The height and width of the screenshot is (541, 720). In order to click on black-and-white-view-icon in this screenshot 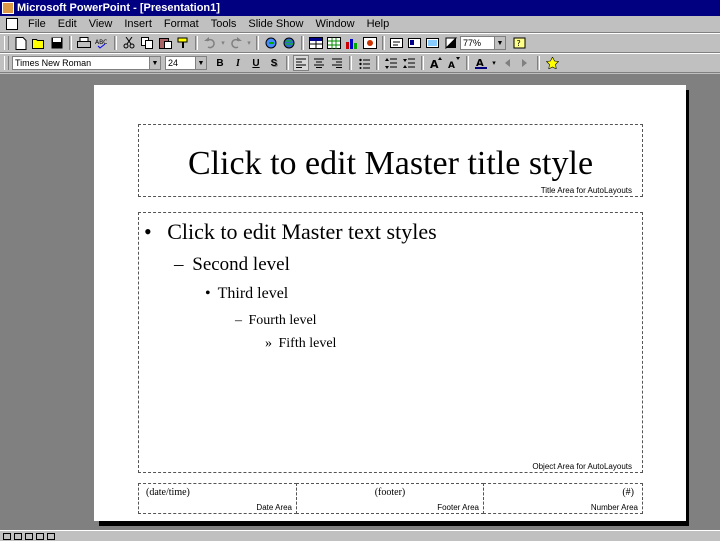, I will do `click(451, 43)`.